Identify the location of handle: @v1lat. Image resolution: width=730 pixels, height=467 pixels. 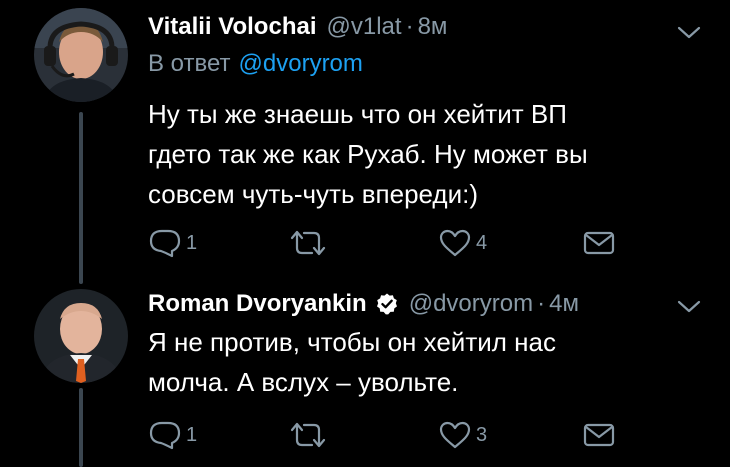
(364, 27).